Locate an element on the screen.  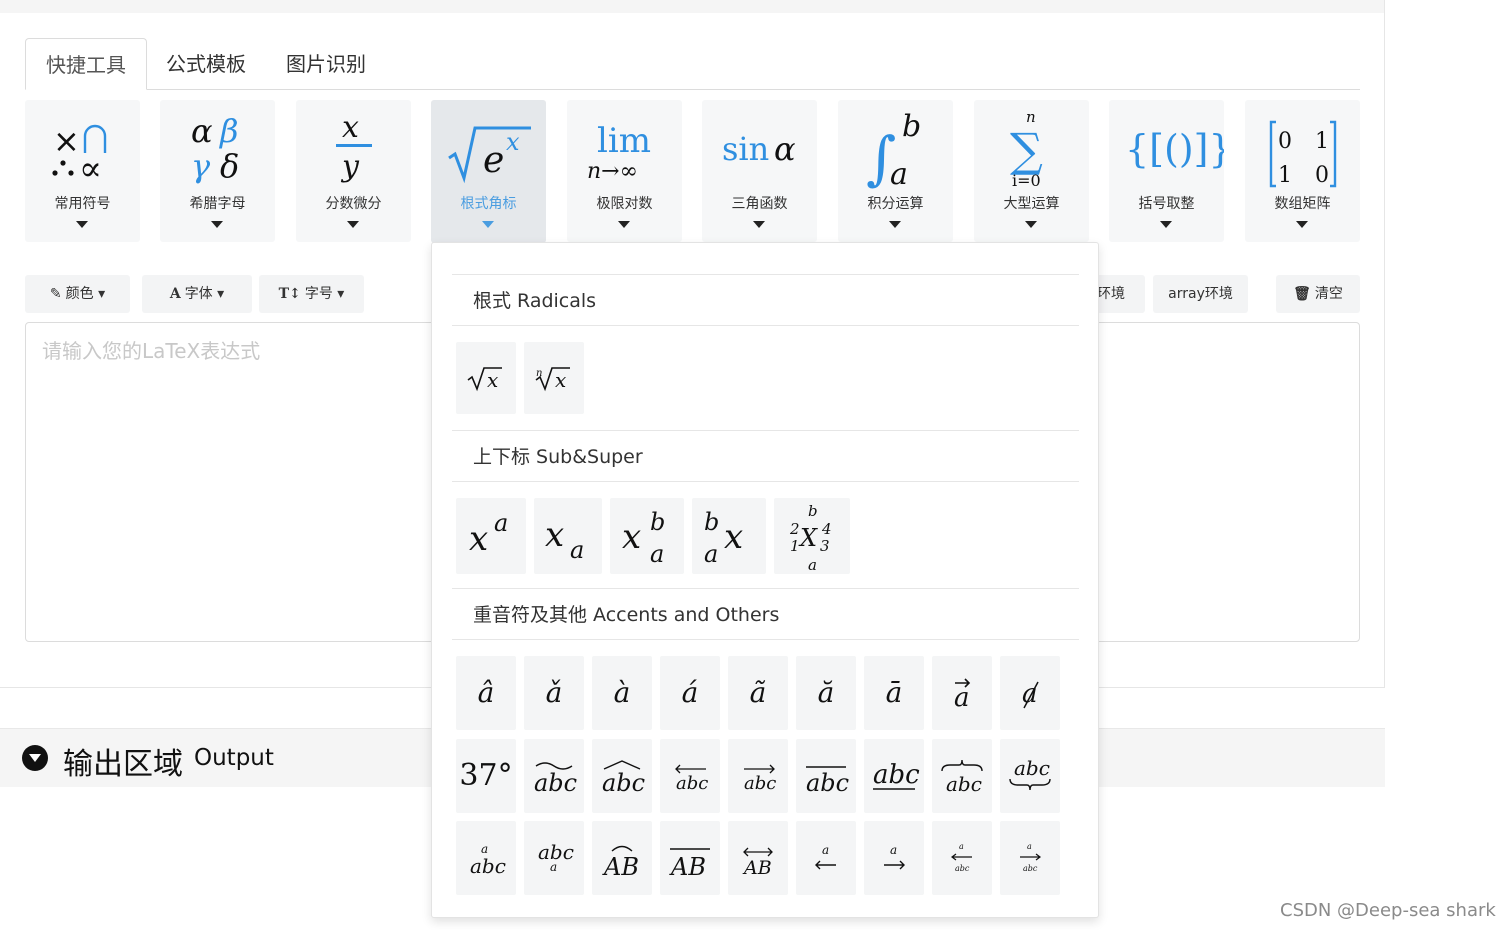
tool-greek-letters: α β γ δ 希腊字母 is located at coordinates (217, 171).